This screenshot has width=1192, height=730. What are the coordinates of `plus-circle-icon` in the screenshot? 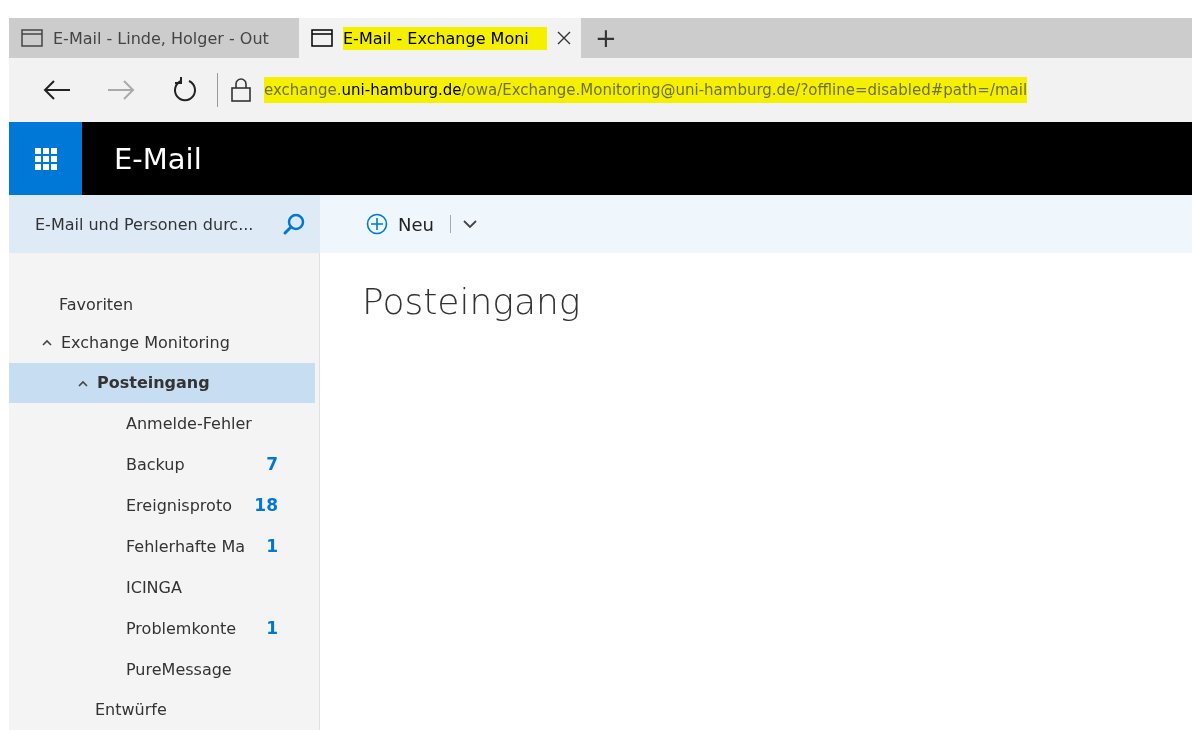 It's located at (377, 224).